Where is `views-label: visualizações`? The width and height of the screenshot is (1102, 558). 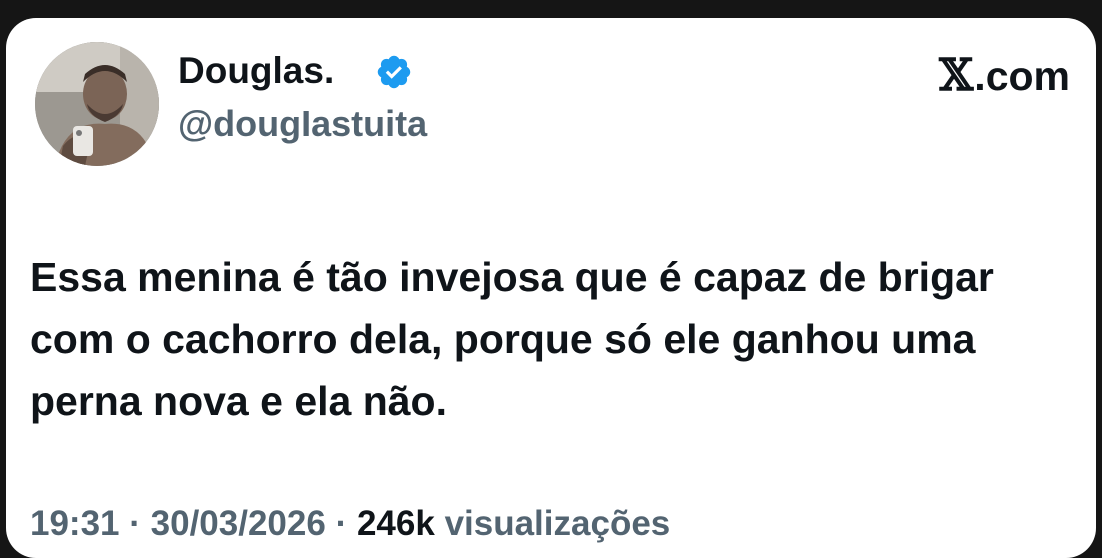
views-label: visualizações is located at coordinates (557, 523).